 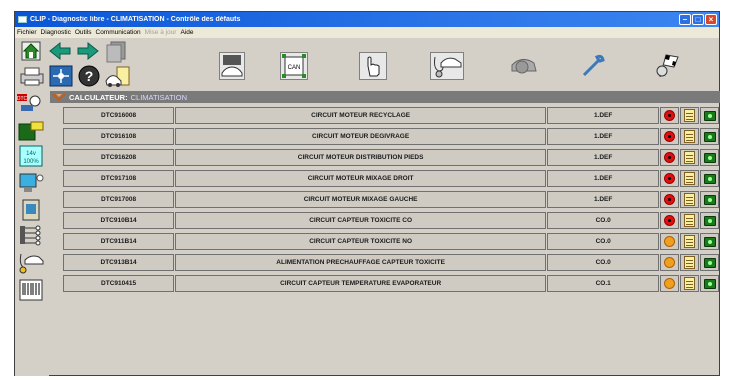 What do you see at coordinates (523, 66) in the screenshot?
I see `car-gear-icon` at bounding box center [523, 66].